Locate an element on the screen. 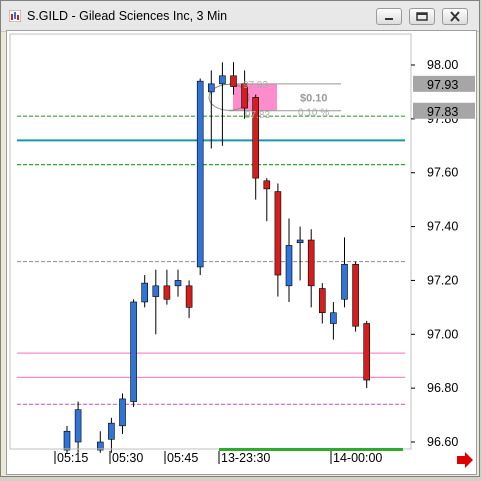  measure-price-diff: $0.10 is located at coordinates (314, 98).